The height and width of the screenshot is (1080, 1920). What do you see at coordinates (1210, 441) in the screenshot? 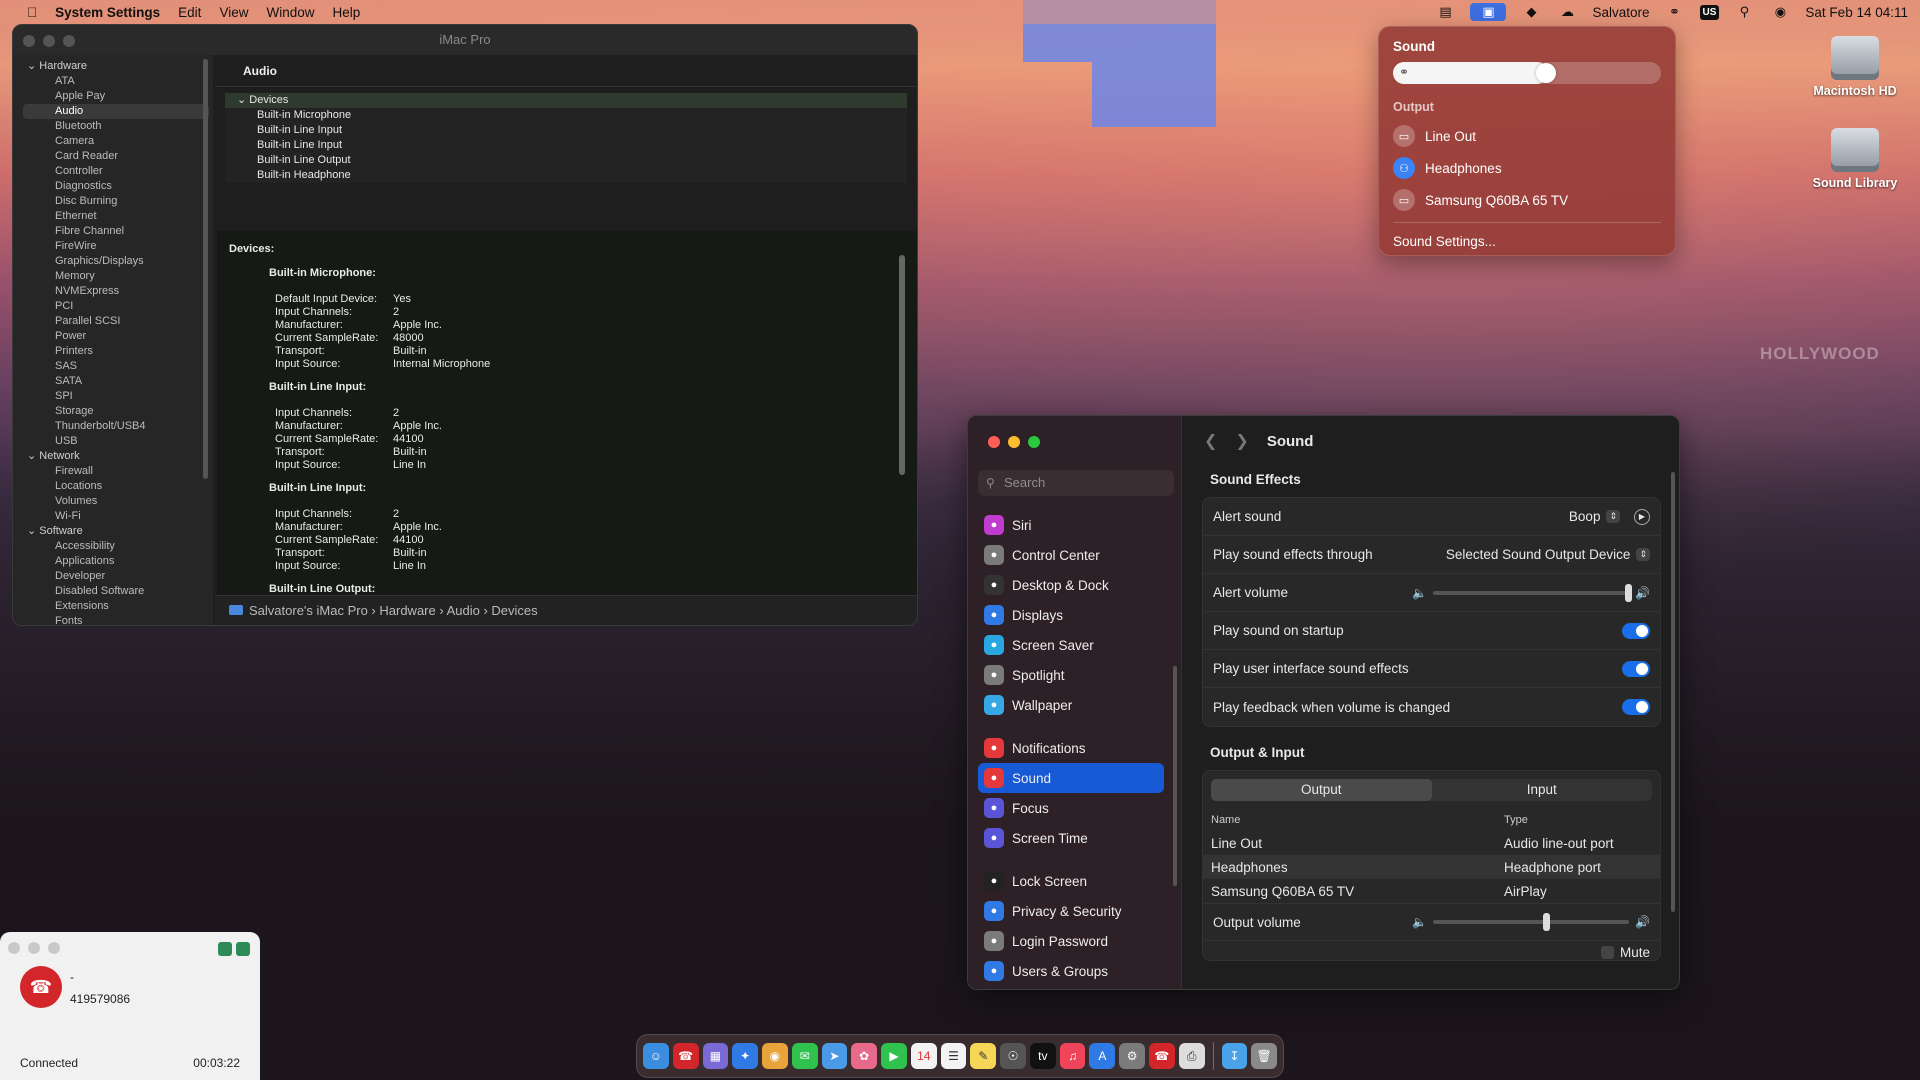
I see `back-button: ❮` at bounding box center [1210, 441].